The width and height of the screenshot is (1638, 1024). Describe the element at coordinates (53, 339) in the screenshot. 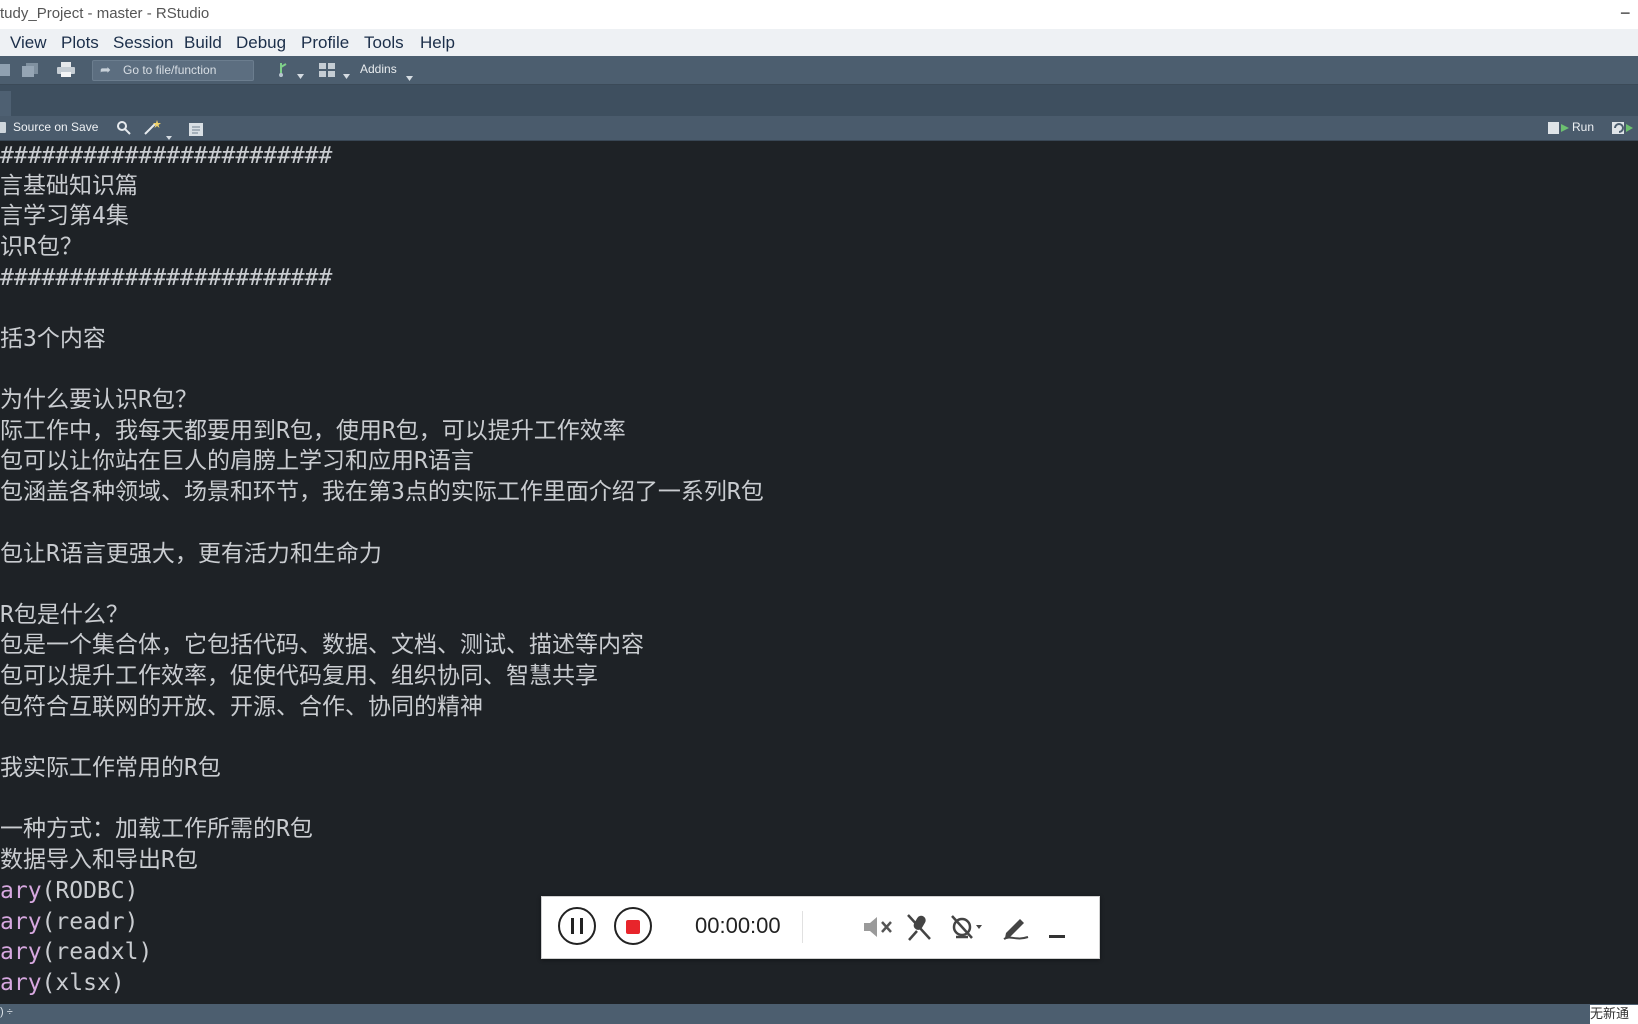

I see `code-line: 括3个内容` at that location.